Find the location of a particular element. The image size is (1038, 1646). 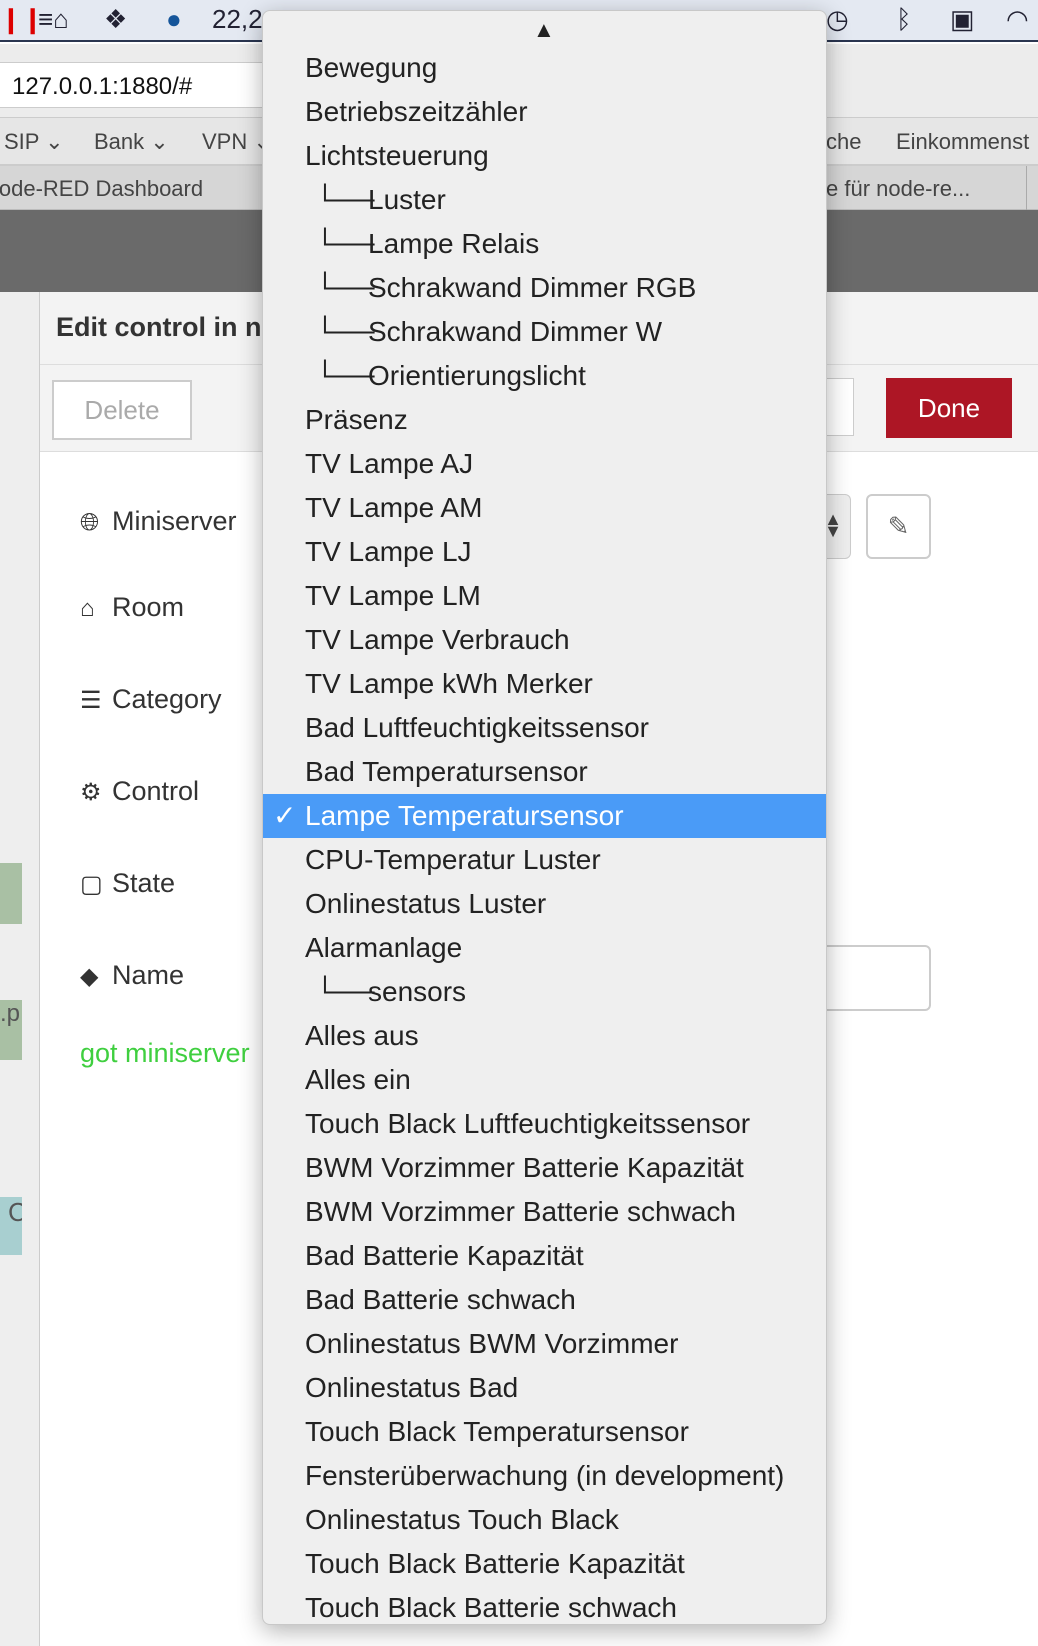

dropdown-option: Lichtsteuerung is located at coordinates (544, 156).